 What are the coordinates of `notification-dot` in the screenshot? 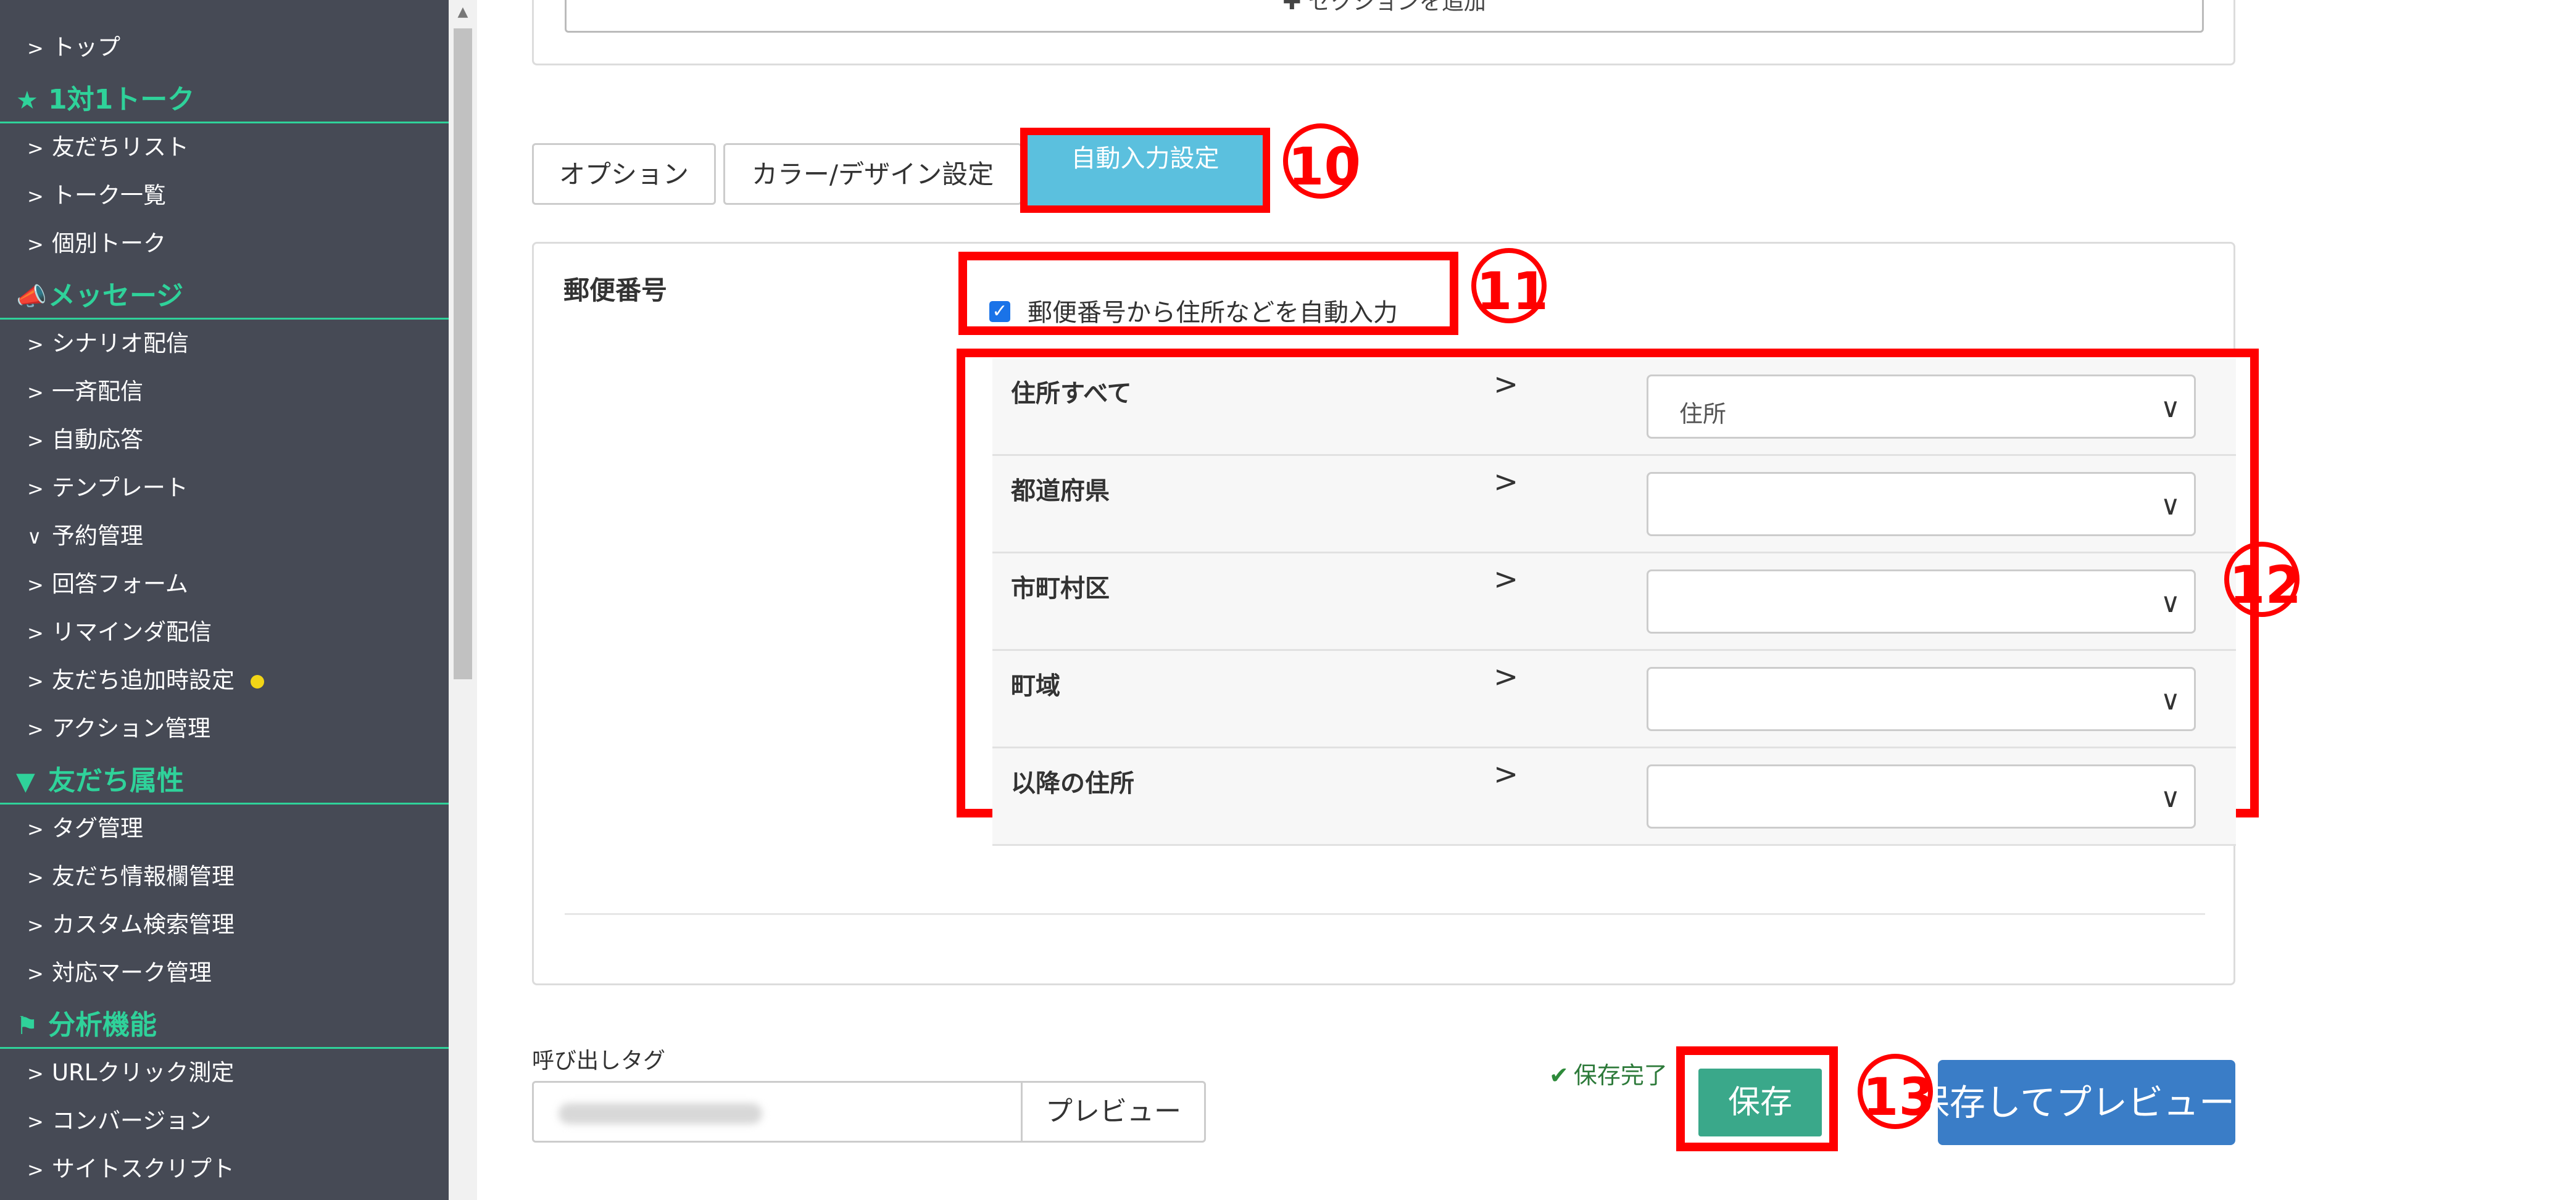 It's located at (257, 681).